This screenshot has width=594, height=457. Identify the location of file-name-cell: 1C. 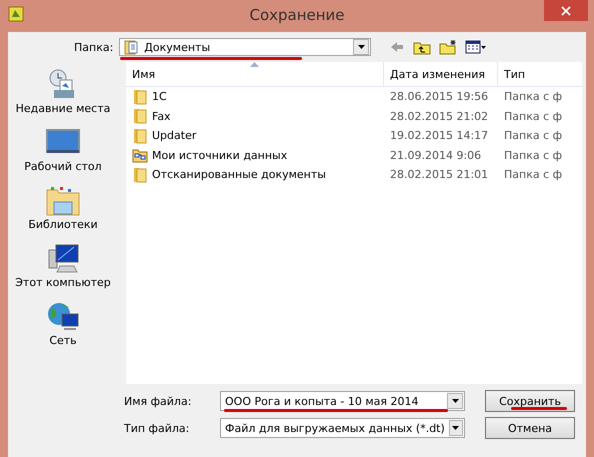
(255, 96).